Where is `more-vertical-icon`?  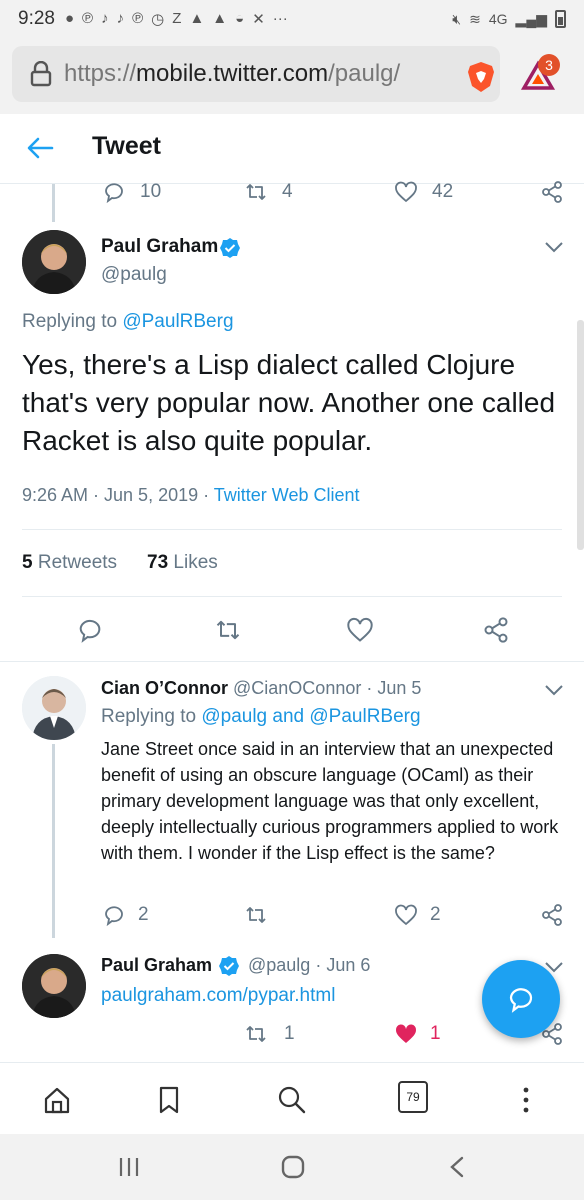 more-vertical-icon is located at coordinates (526, 1100).